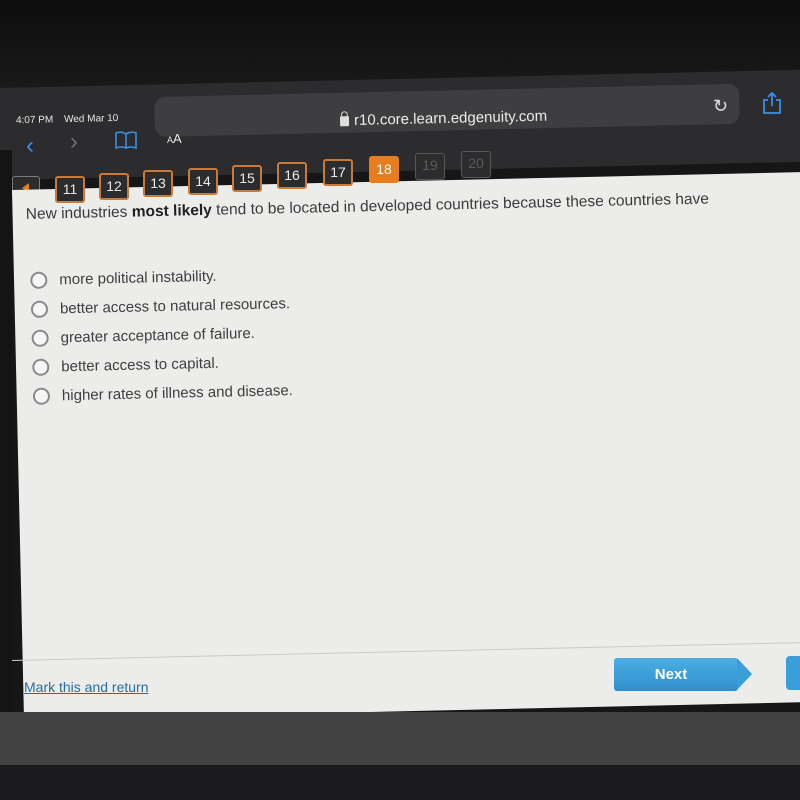 This screenshot has width=800, height=800. What do you see at coordinates (78, 213) in the screenshot?
I see `question-prefix: New industries` at bounding box center [78, 213].